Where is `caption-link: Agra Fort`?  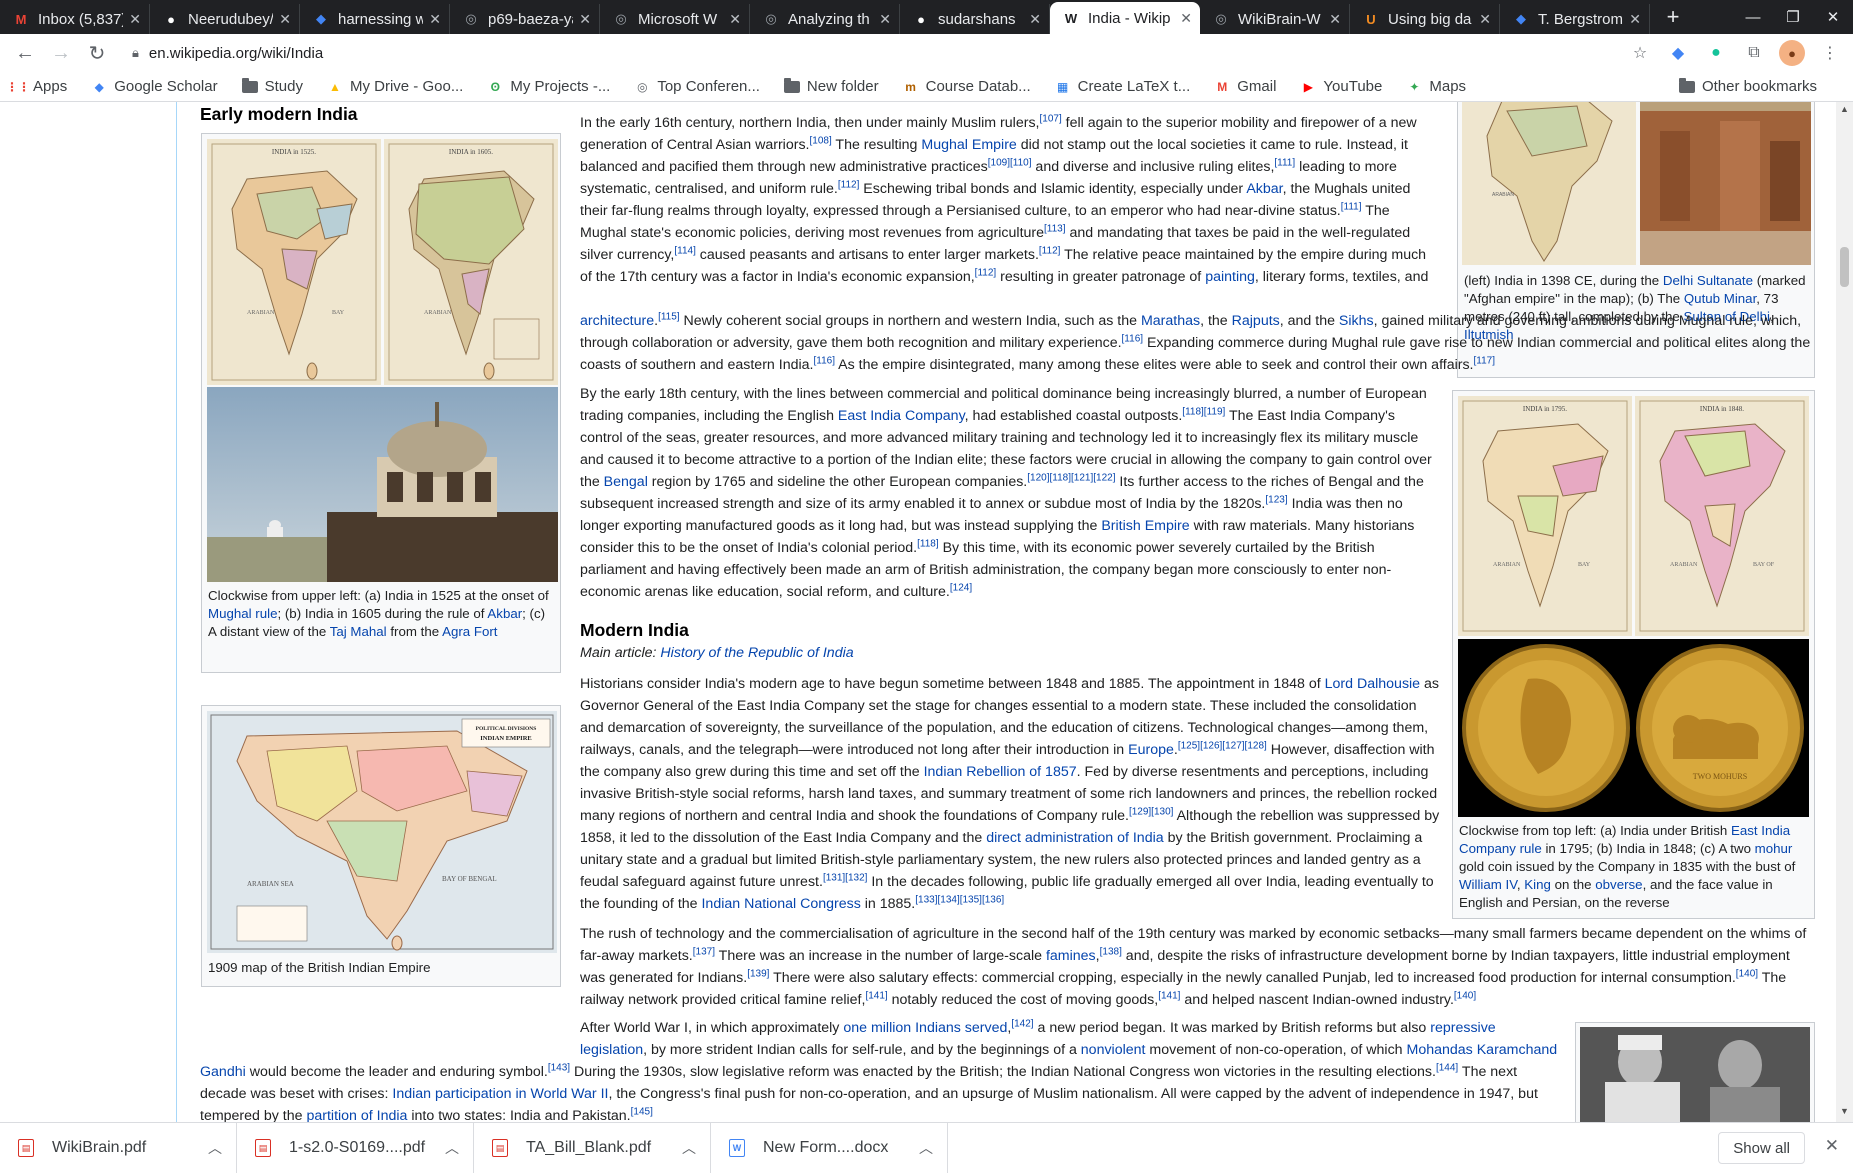
caption-link: Agra Fort is located at coordinates (469, 631).